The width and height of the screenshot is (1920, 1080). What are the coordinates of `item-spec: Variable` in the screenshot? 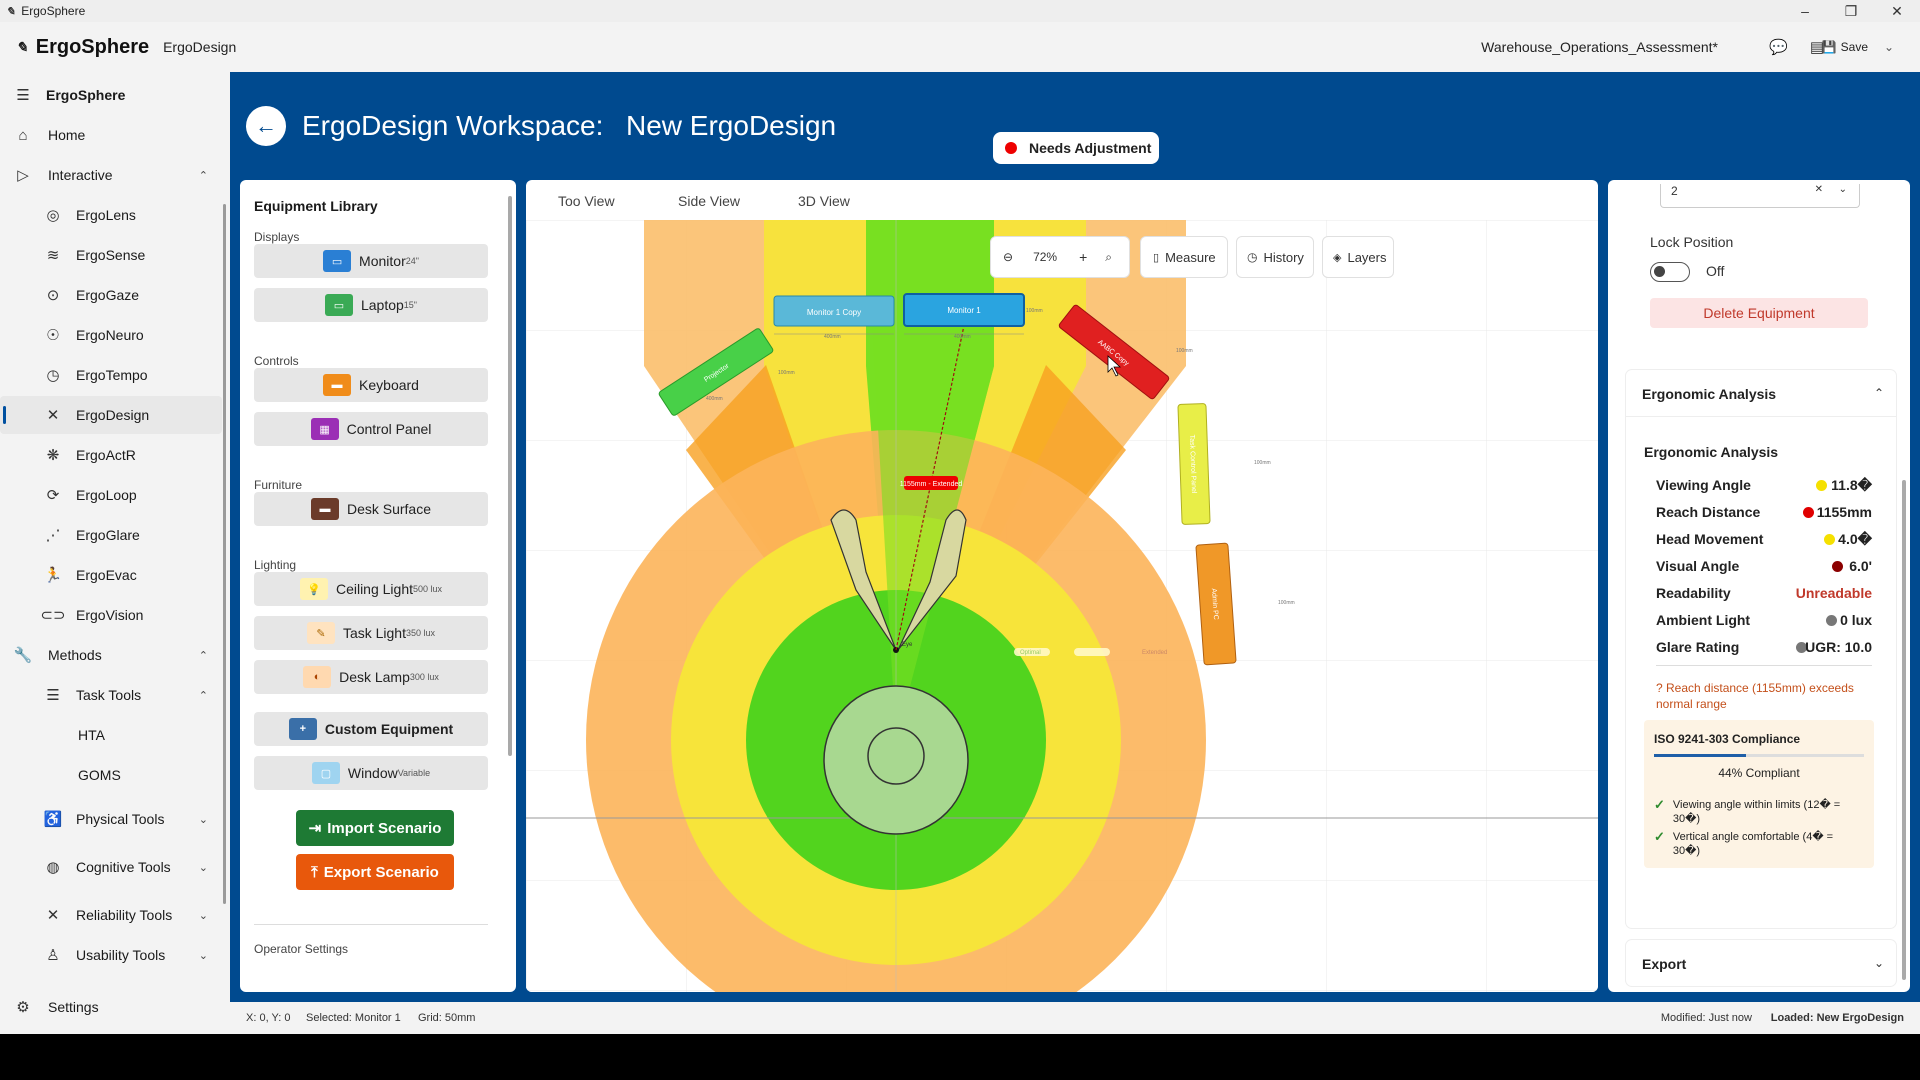 It's located at (414, 773).